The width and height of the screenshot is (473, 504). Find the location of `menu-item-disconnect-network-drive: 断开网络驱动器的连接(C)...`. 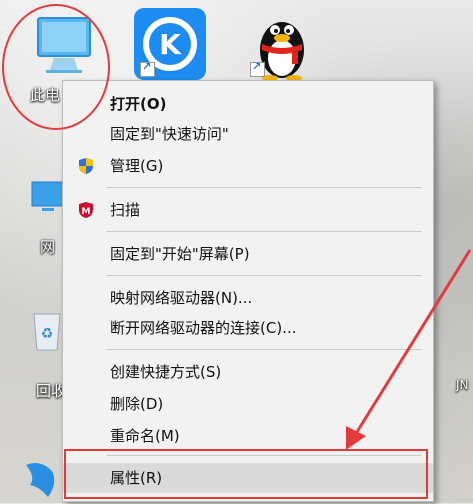

menu-item-disconnect-network-drive: 断开网络驱动器的连接(C)... is located at coordinates (248, 328).